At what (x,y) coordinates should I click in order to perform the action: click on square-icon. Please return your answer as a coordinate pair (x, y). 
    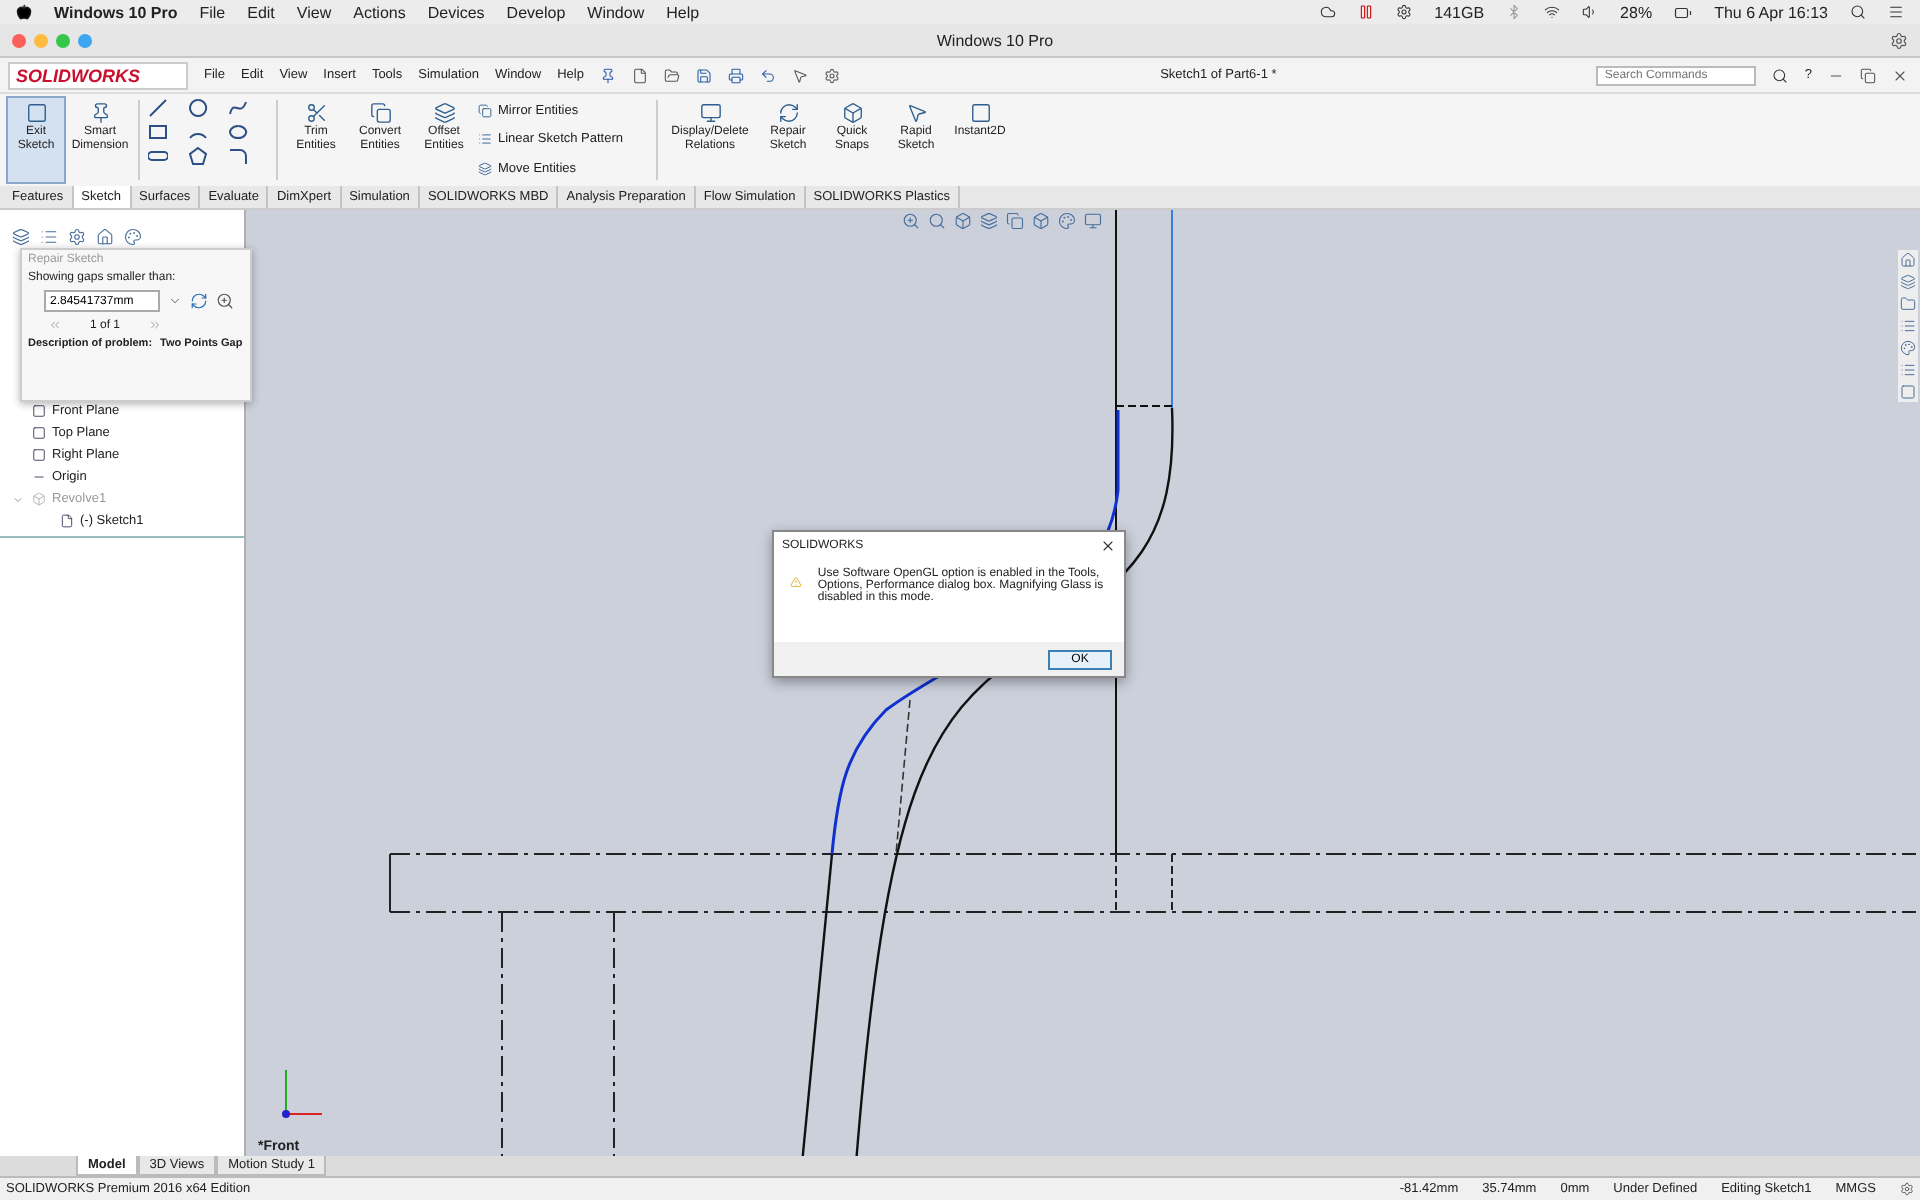
    Looking at the image, I should click on (980, 113).